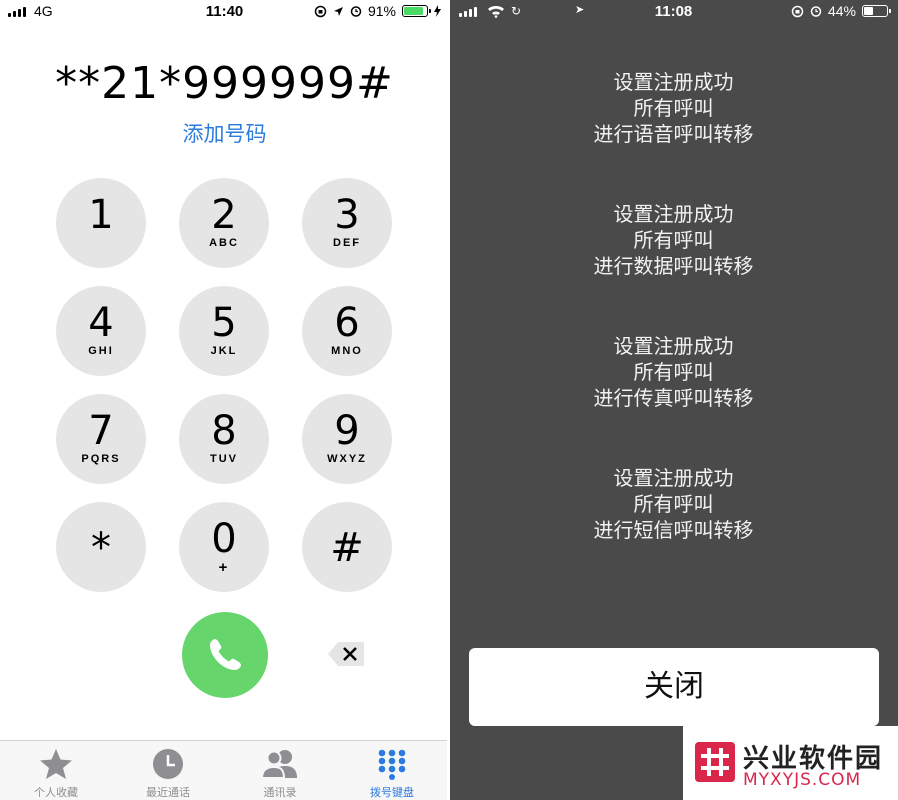  I want to click on status-bar: 4G 11:40 91%, so click(224, 12).